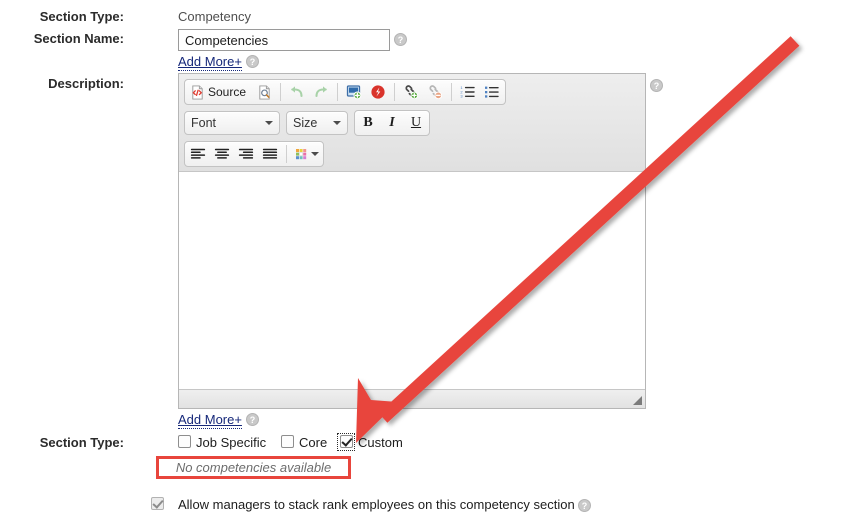  I want to click on align-right-icon, so click(246, 154).